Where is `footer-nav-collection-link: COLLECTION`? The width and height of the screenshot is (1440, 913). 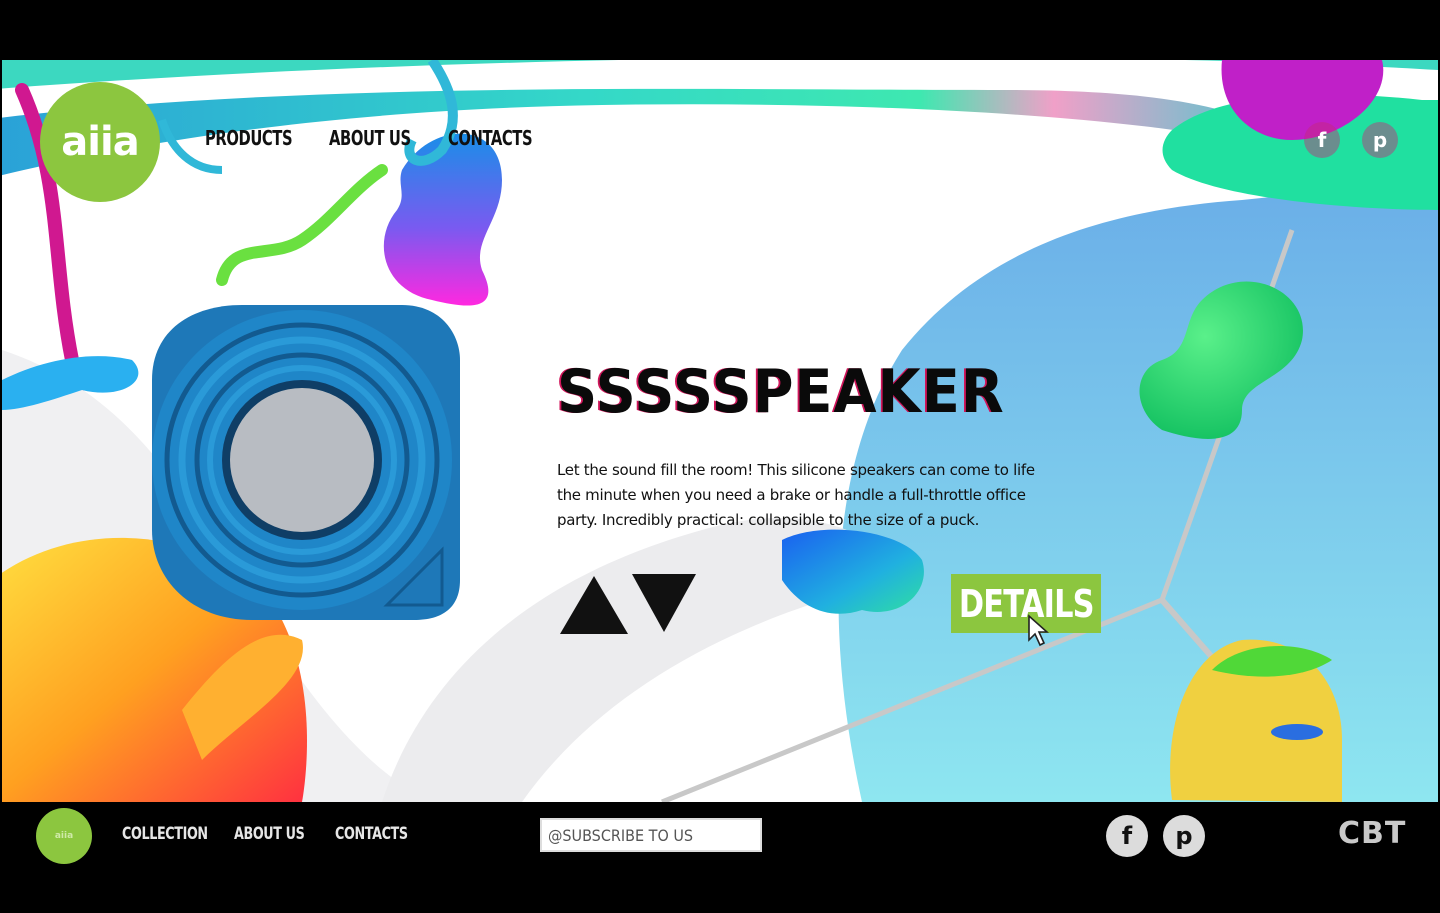
footer-nav-collection-link: COLLECTION is located at coordinates (165, 834).